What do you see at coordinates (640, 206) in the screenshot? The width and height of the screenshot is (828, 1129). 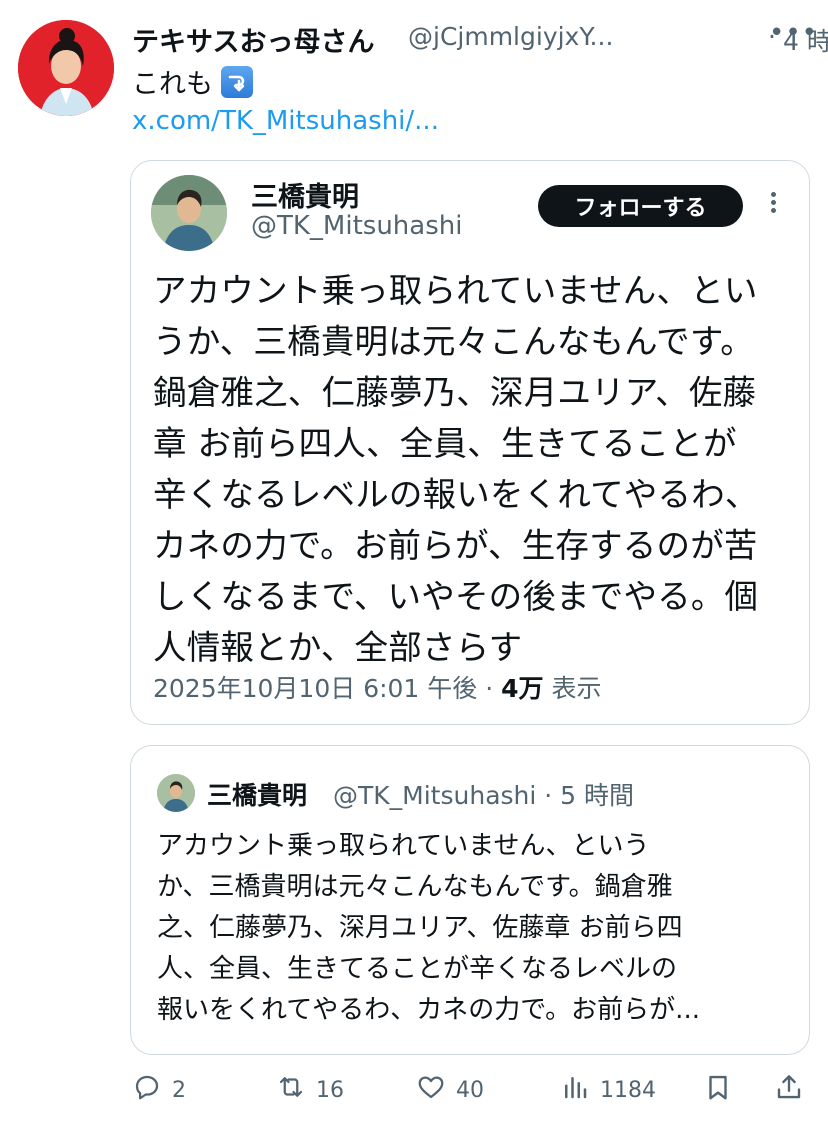 I see `follow-button: フォローする` at bounding box center [640, 206].